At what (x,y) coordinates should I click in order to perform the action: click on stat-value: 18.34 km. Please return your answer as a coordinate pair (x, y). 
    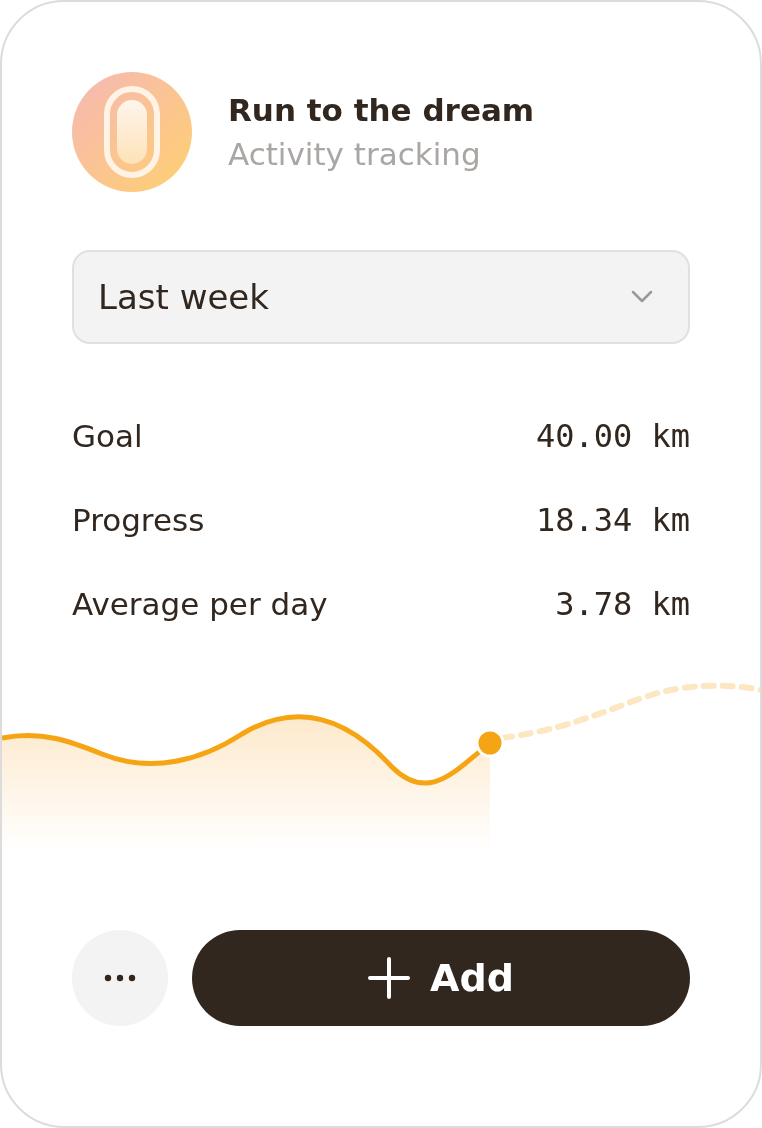
    Looking at the image, I should click on (612, 520).